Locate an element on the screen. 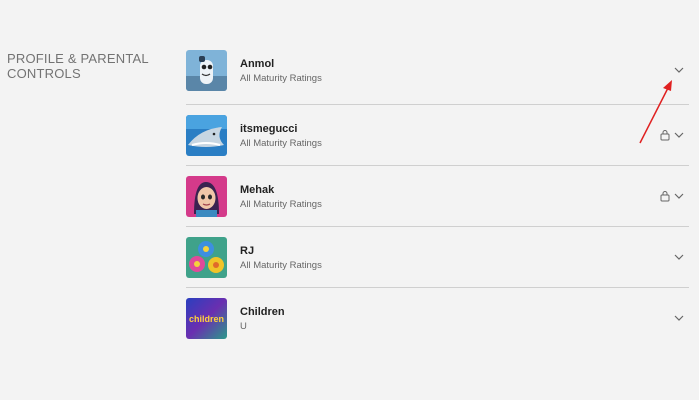 The height and width of the screenshot is (400, 699). children-logo-text: children is located at coordinates (206, 319).